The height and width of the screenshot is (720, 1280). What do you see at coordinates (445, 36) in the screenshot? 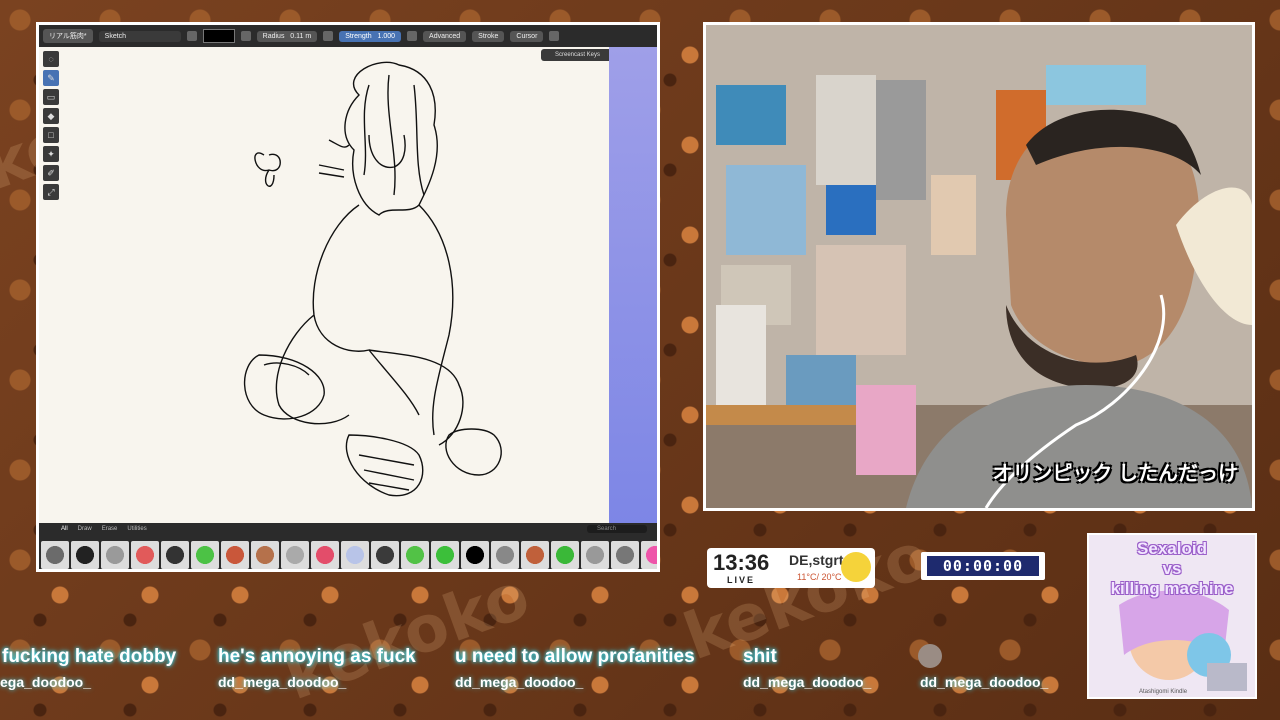
I see `advanced-dropdown: Advanced` at bounding box center [445, 36].